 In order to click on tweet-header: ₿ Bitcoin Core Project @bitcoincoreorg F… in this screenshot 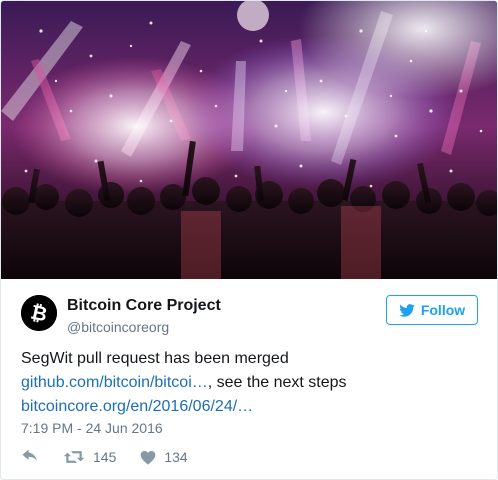, I will do `click(249, 309)`.